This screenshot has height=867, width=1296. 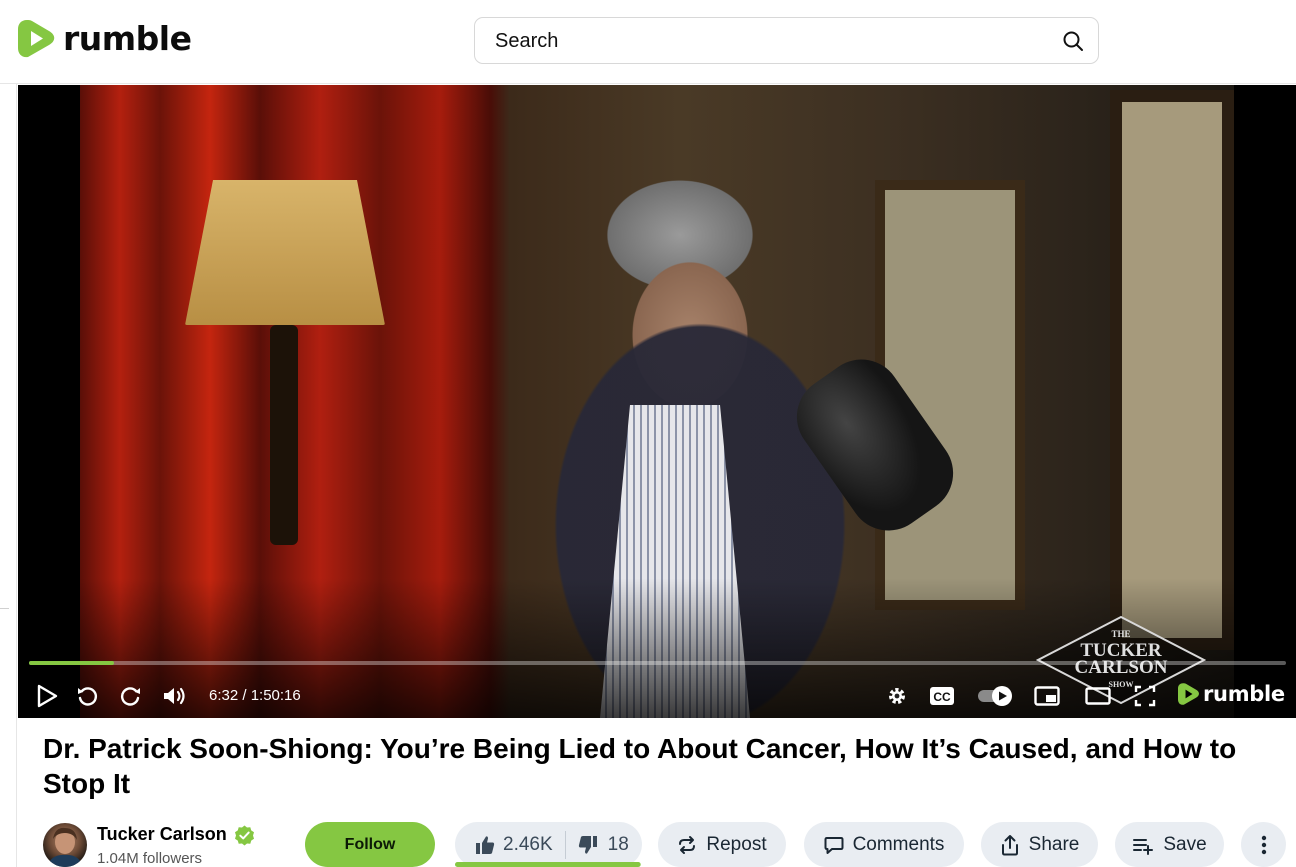 What do you see at coordinates (150, 858) in the screenshot?
I see `follower-count: 1.04M followers` at bounding box center [150, 858].